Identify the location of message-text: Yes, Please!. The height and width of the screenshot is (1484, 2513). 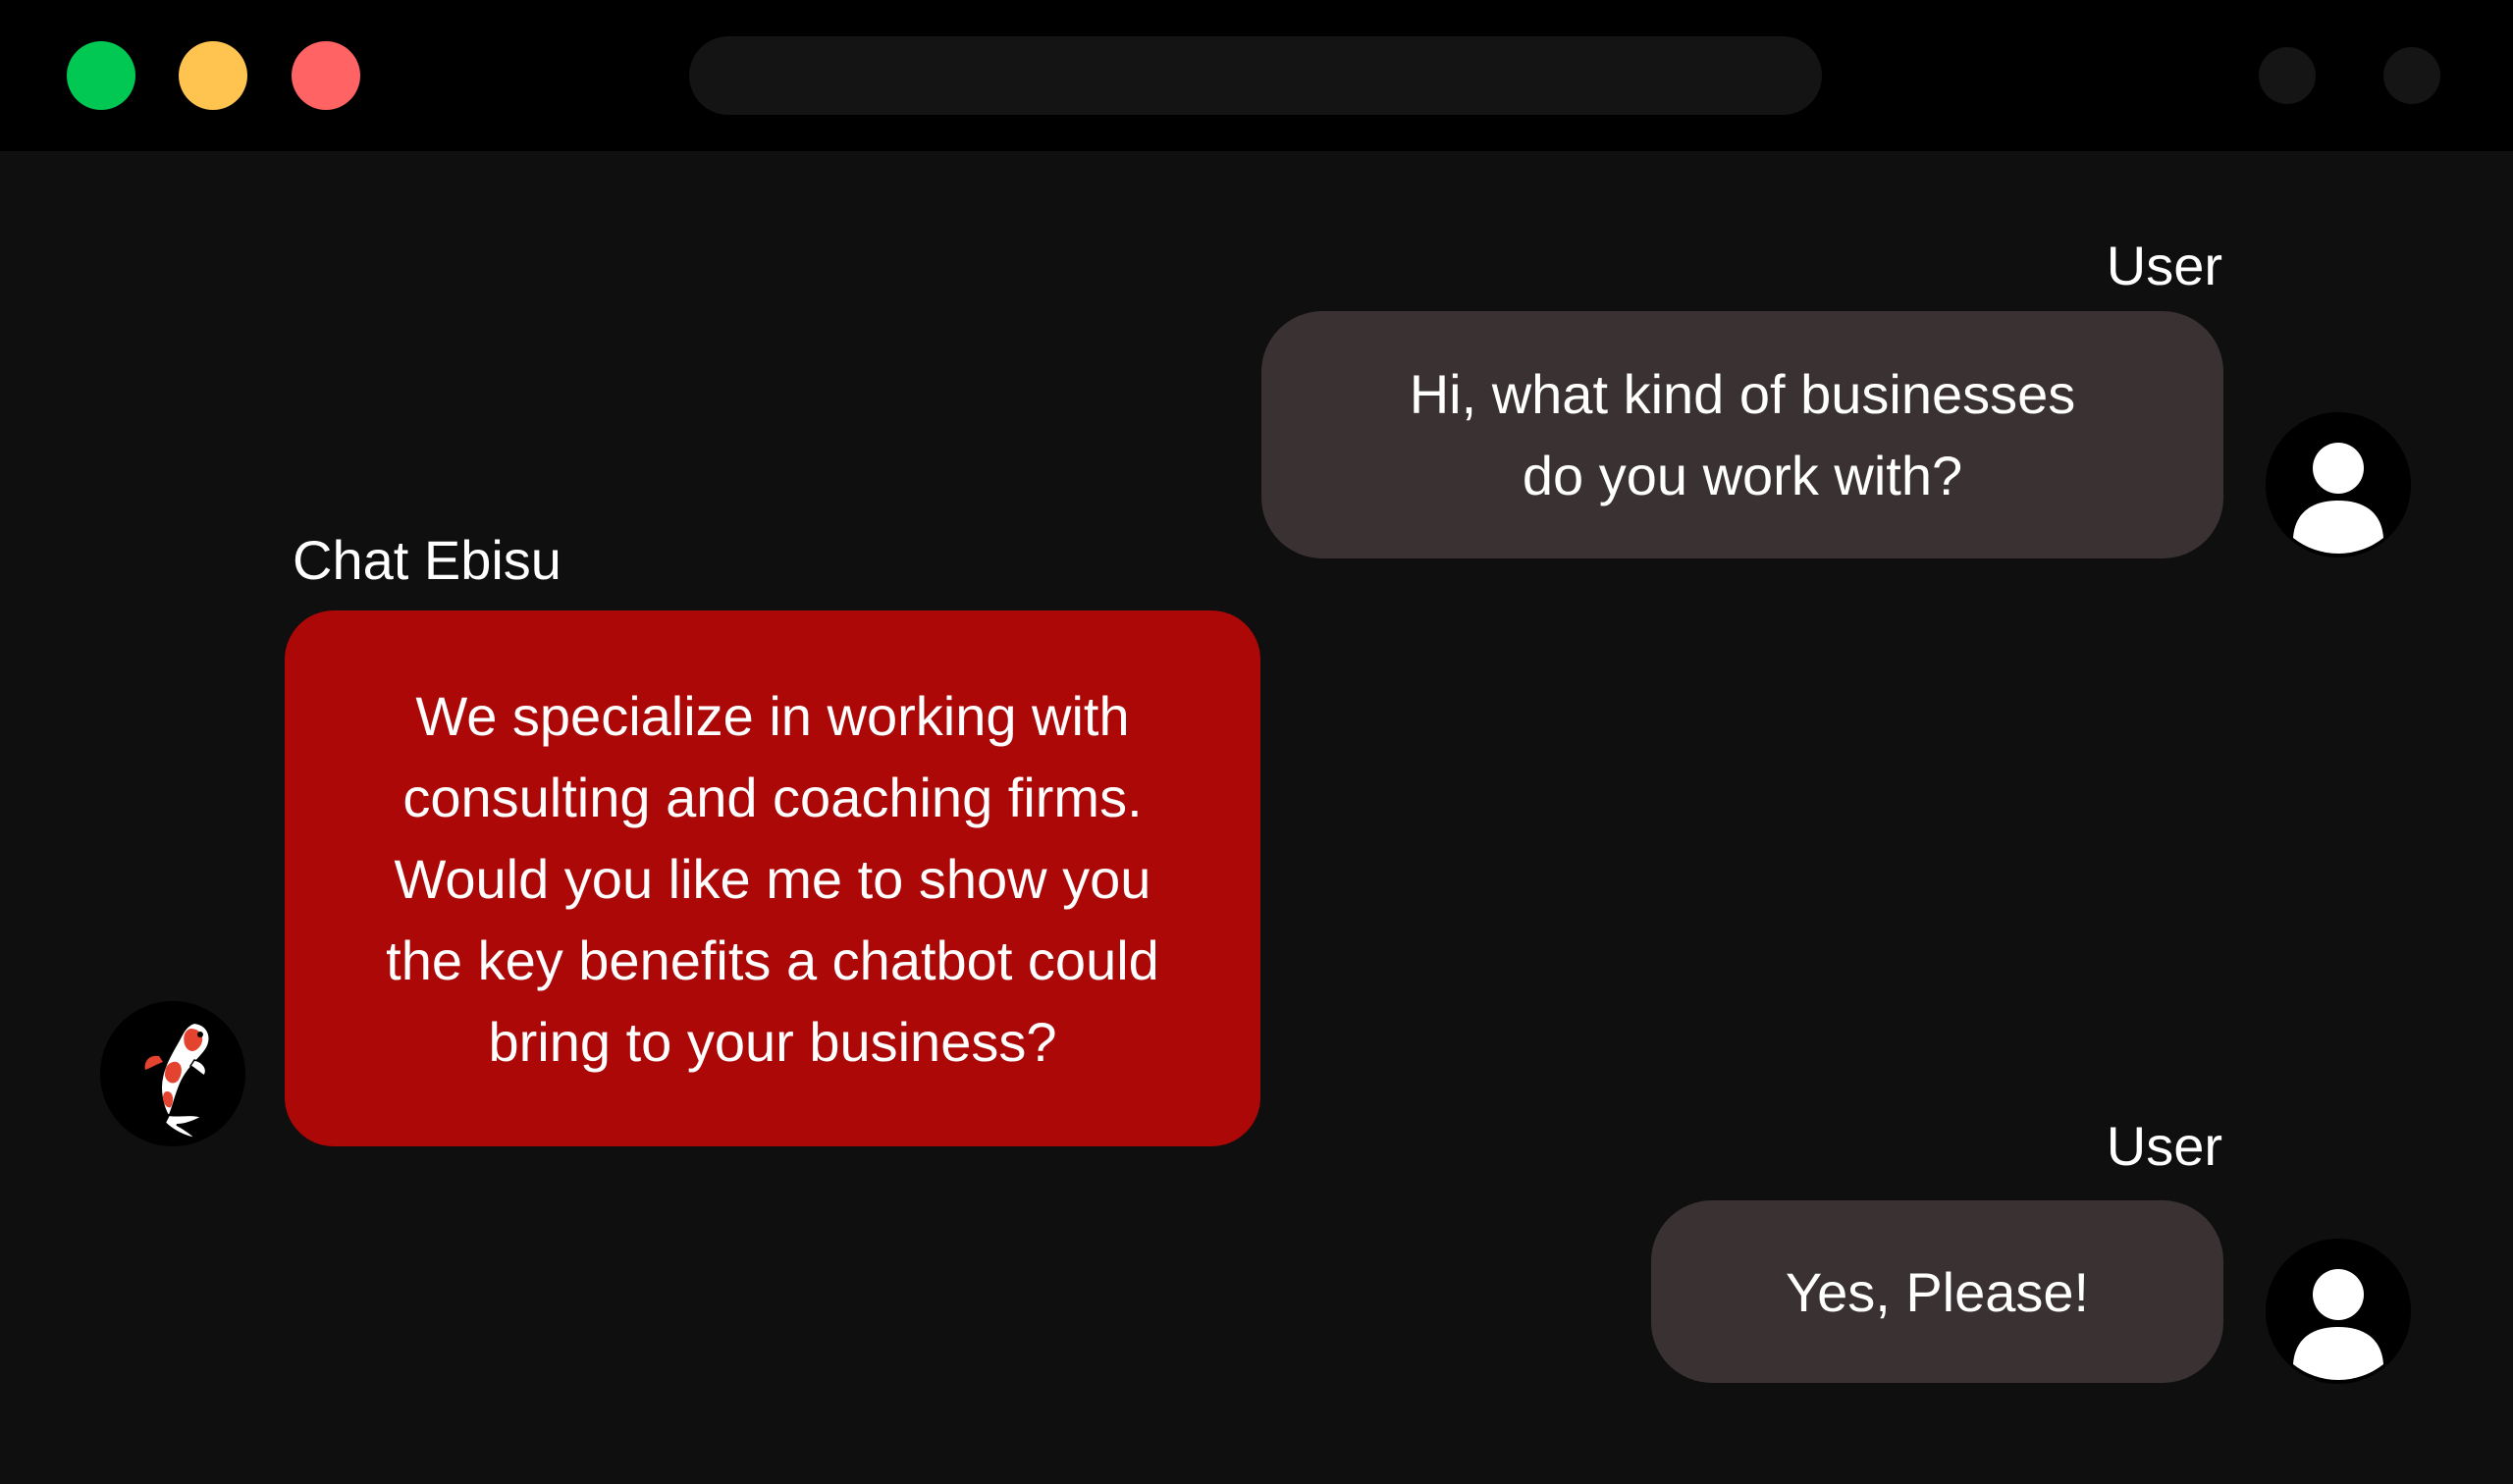
(1938, 1291).